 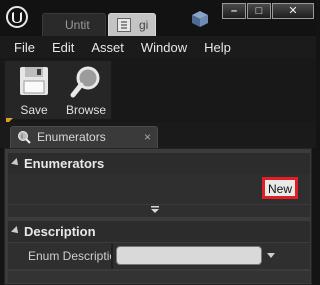 I want to click on panel-bottom-strip, so click(x=159, y=277).